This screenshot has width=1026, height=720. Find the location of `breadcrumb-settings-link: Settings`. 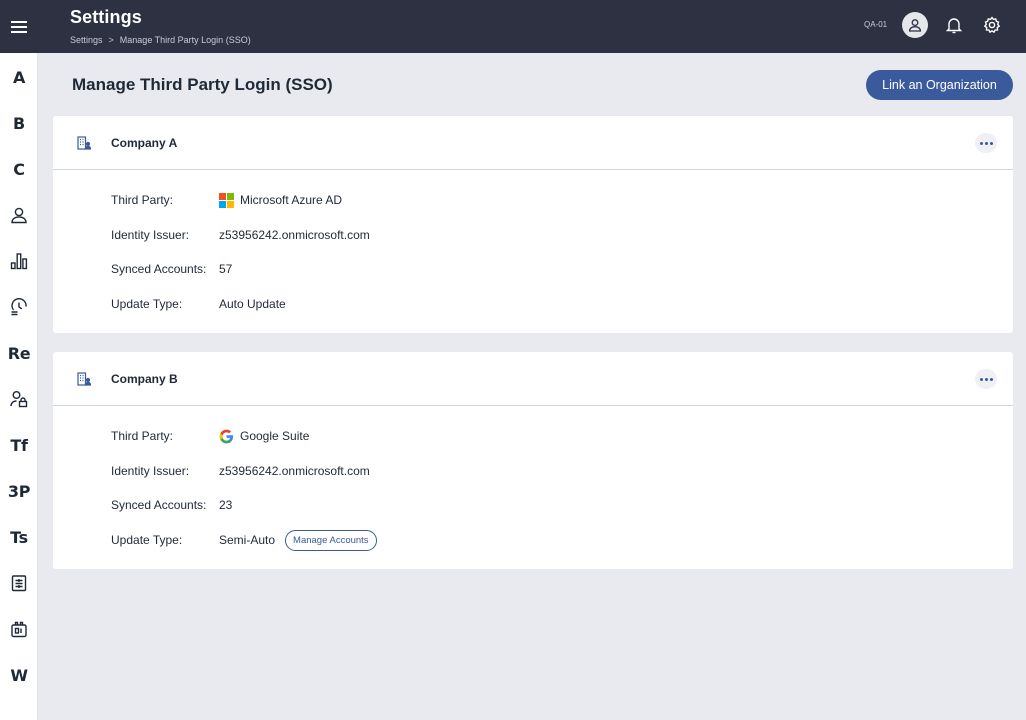

breadcrumb-settings-link: Settings is located at coordinates (86, 40).